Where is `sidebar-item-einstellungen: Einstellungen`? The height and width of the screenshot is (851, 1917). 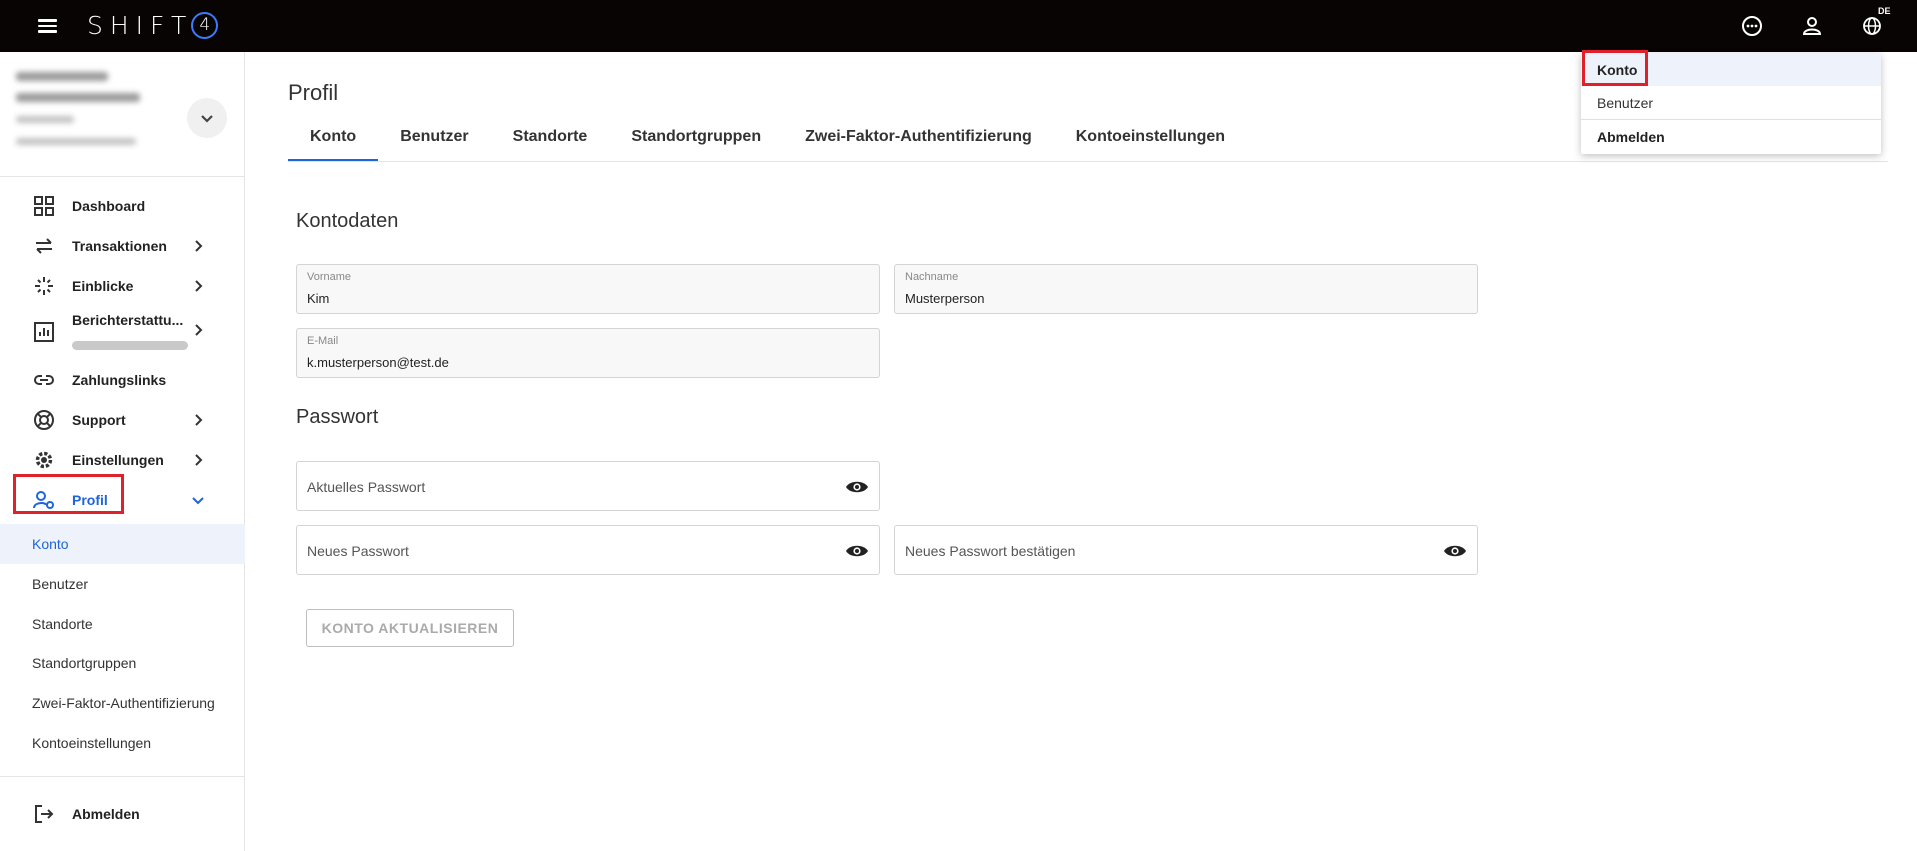
sidebar-item-einstellungen: Einstellungen is located at coordinates (122, 460).